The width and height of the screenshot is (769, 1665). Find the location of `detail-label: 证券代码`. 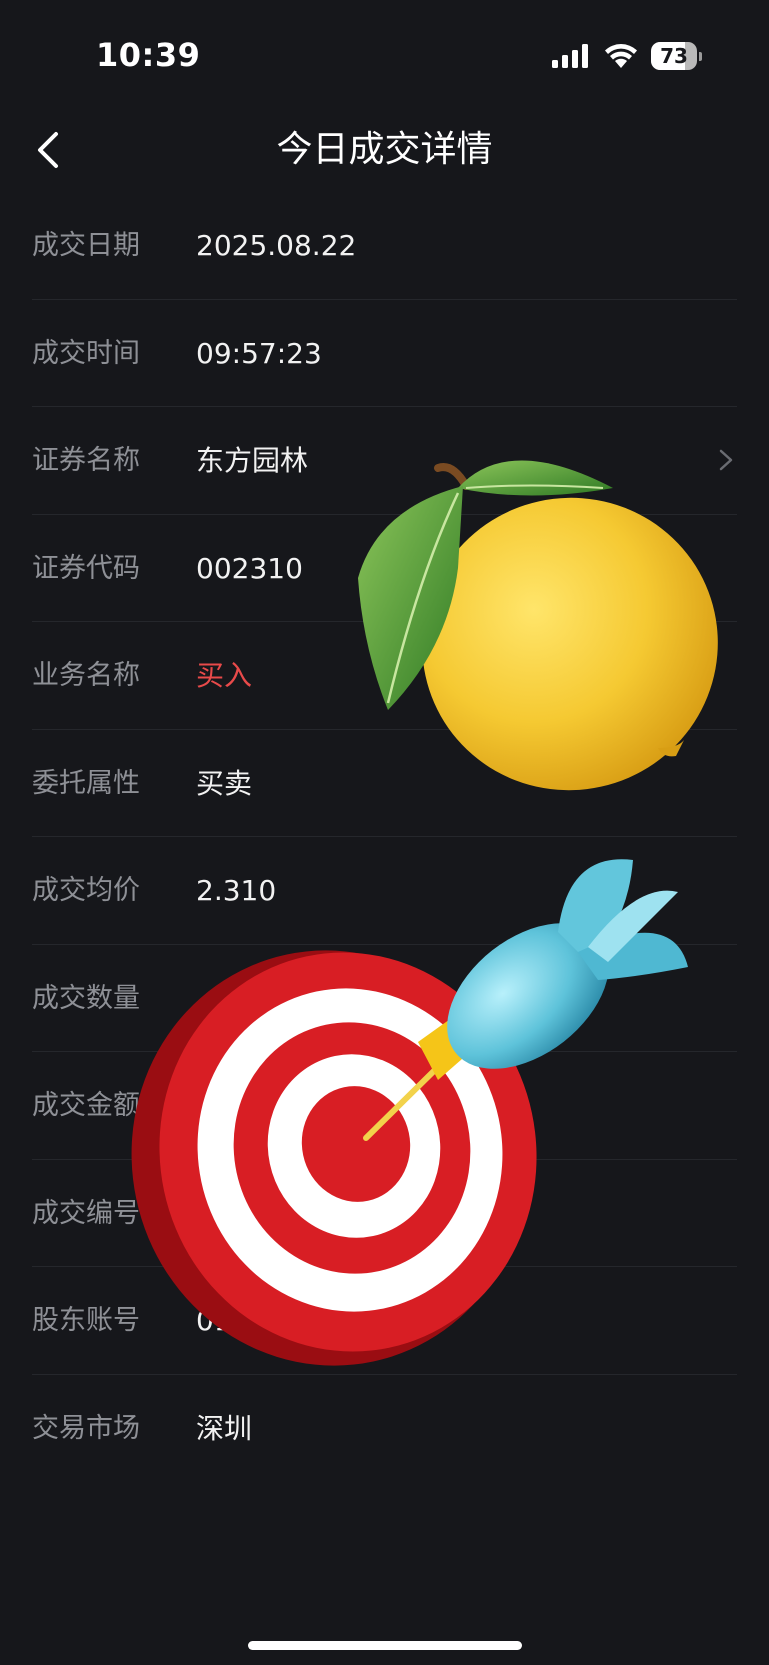

detail-label: 证券代码 is located at coordinates (86, 568).